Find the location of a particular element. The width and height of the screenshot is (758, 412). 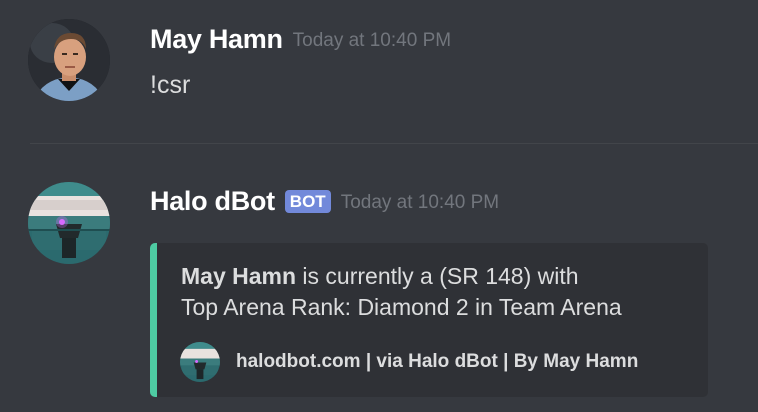

embed-line-1-text: is currently a (SR 148) with is located at coordinates (437, 276).